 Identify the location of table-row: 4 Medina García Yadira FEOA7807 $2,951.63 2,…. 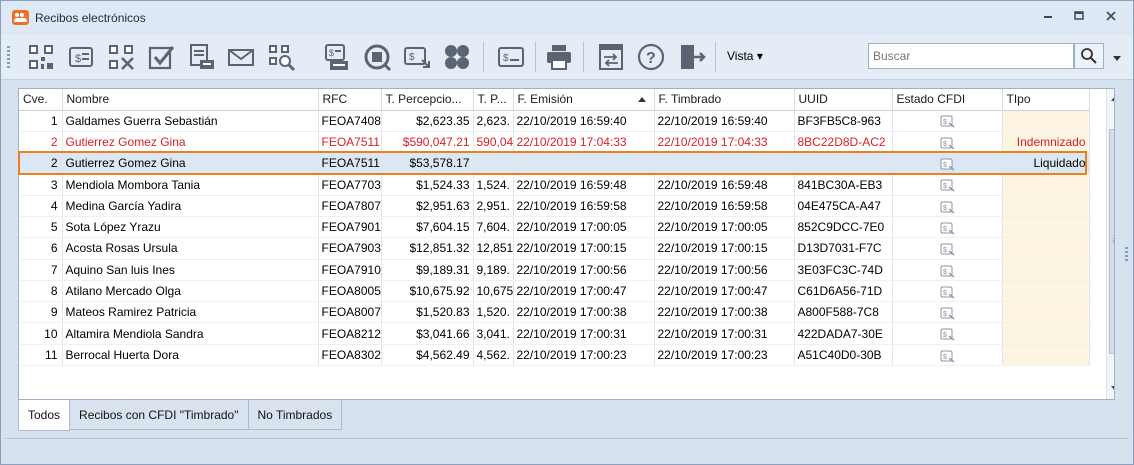
(554, 206).